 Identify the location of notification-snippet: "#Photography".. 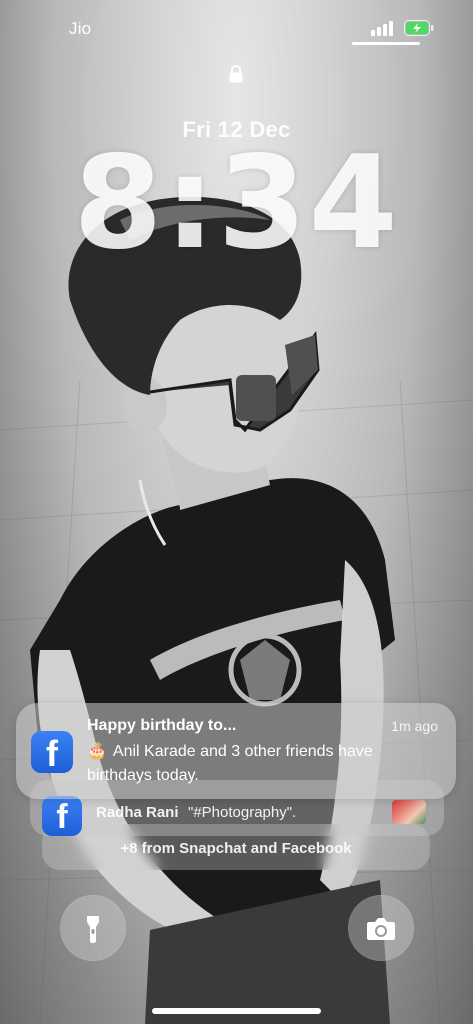
(242, 812).